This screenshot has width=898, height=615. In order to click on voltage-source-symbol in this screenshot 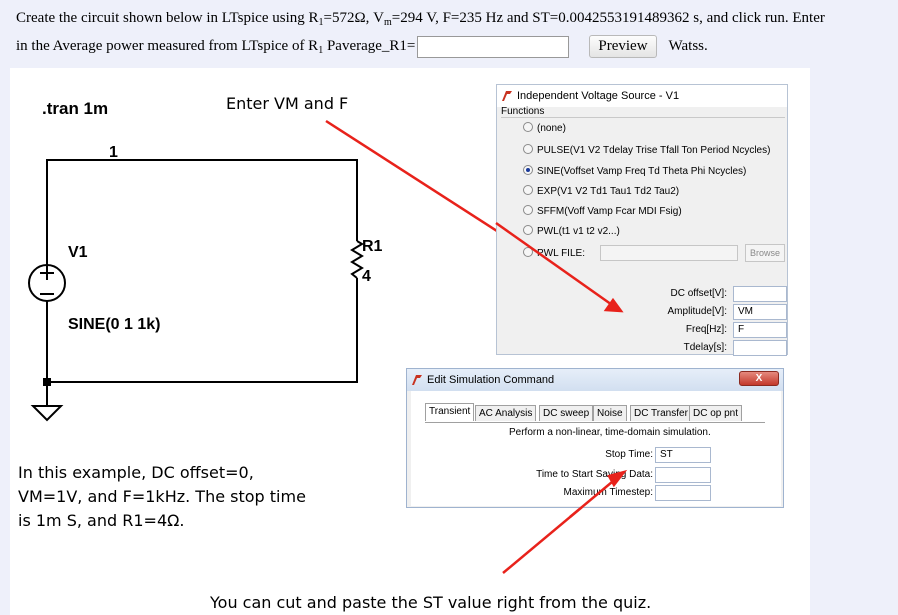, I will do `click(47, 283)`.